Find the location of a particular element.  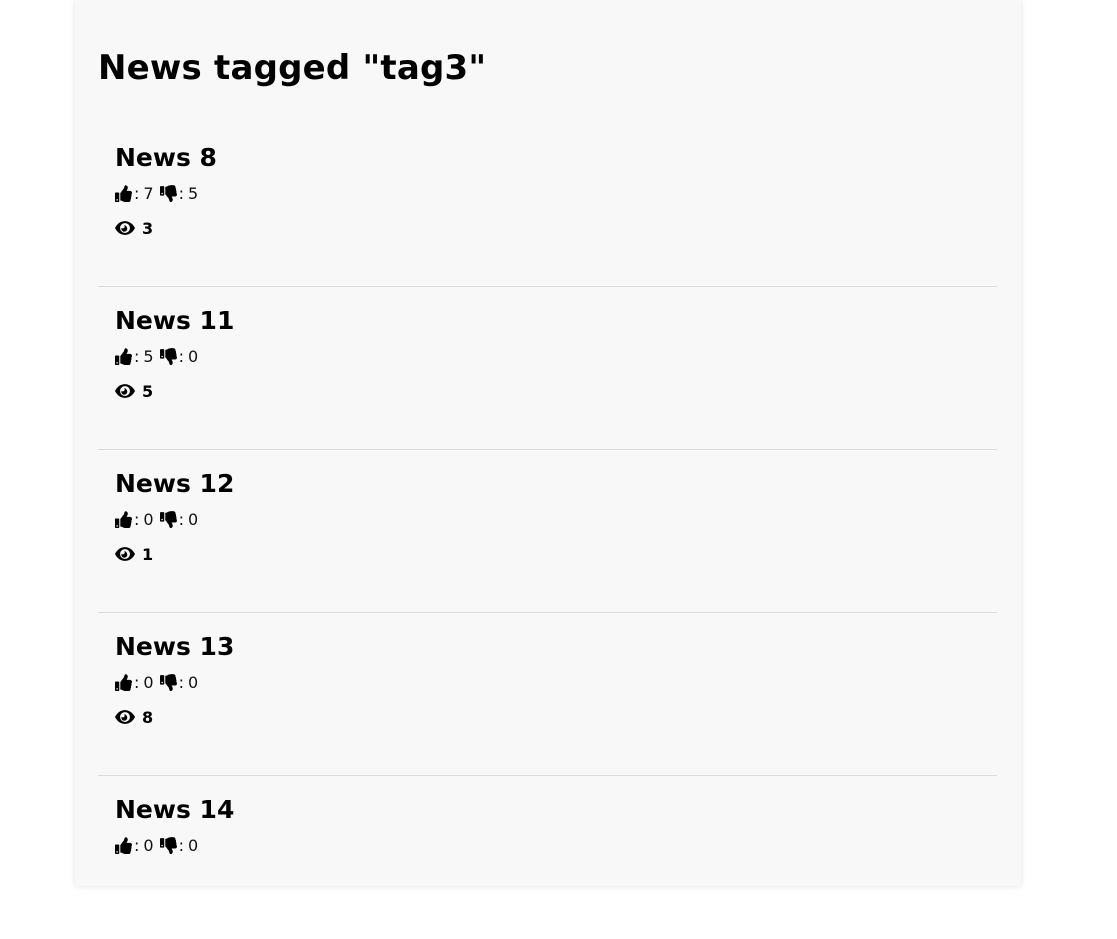

view-count: 8 is located at coordinates (556, 717).